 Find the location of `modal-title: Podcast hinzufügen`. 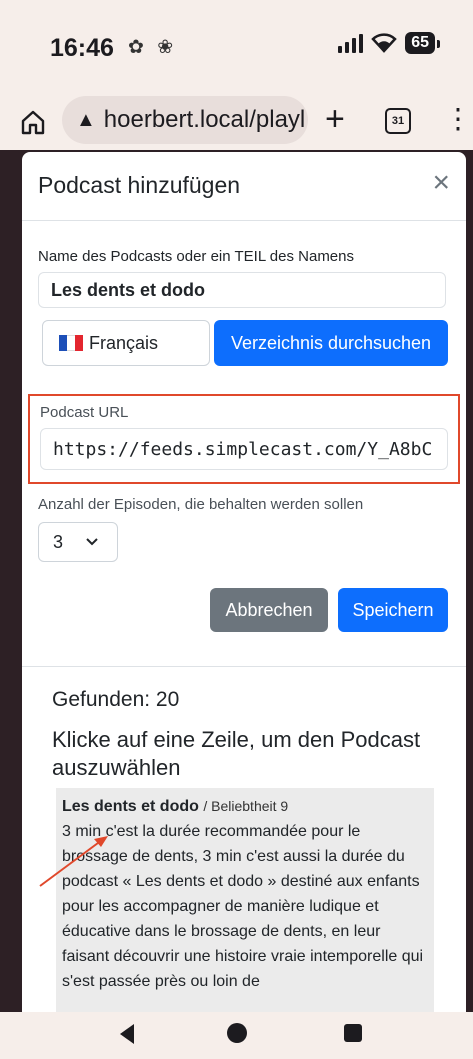

modal-title: Podcast hinzufügen is located at coordinates (139, 185).